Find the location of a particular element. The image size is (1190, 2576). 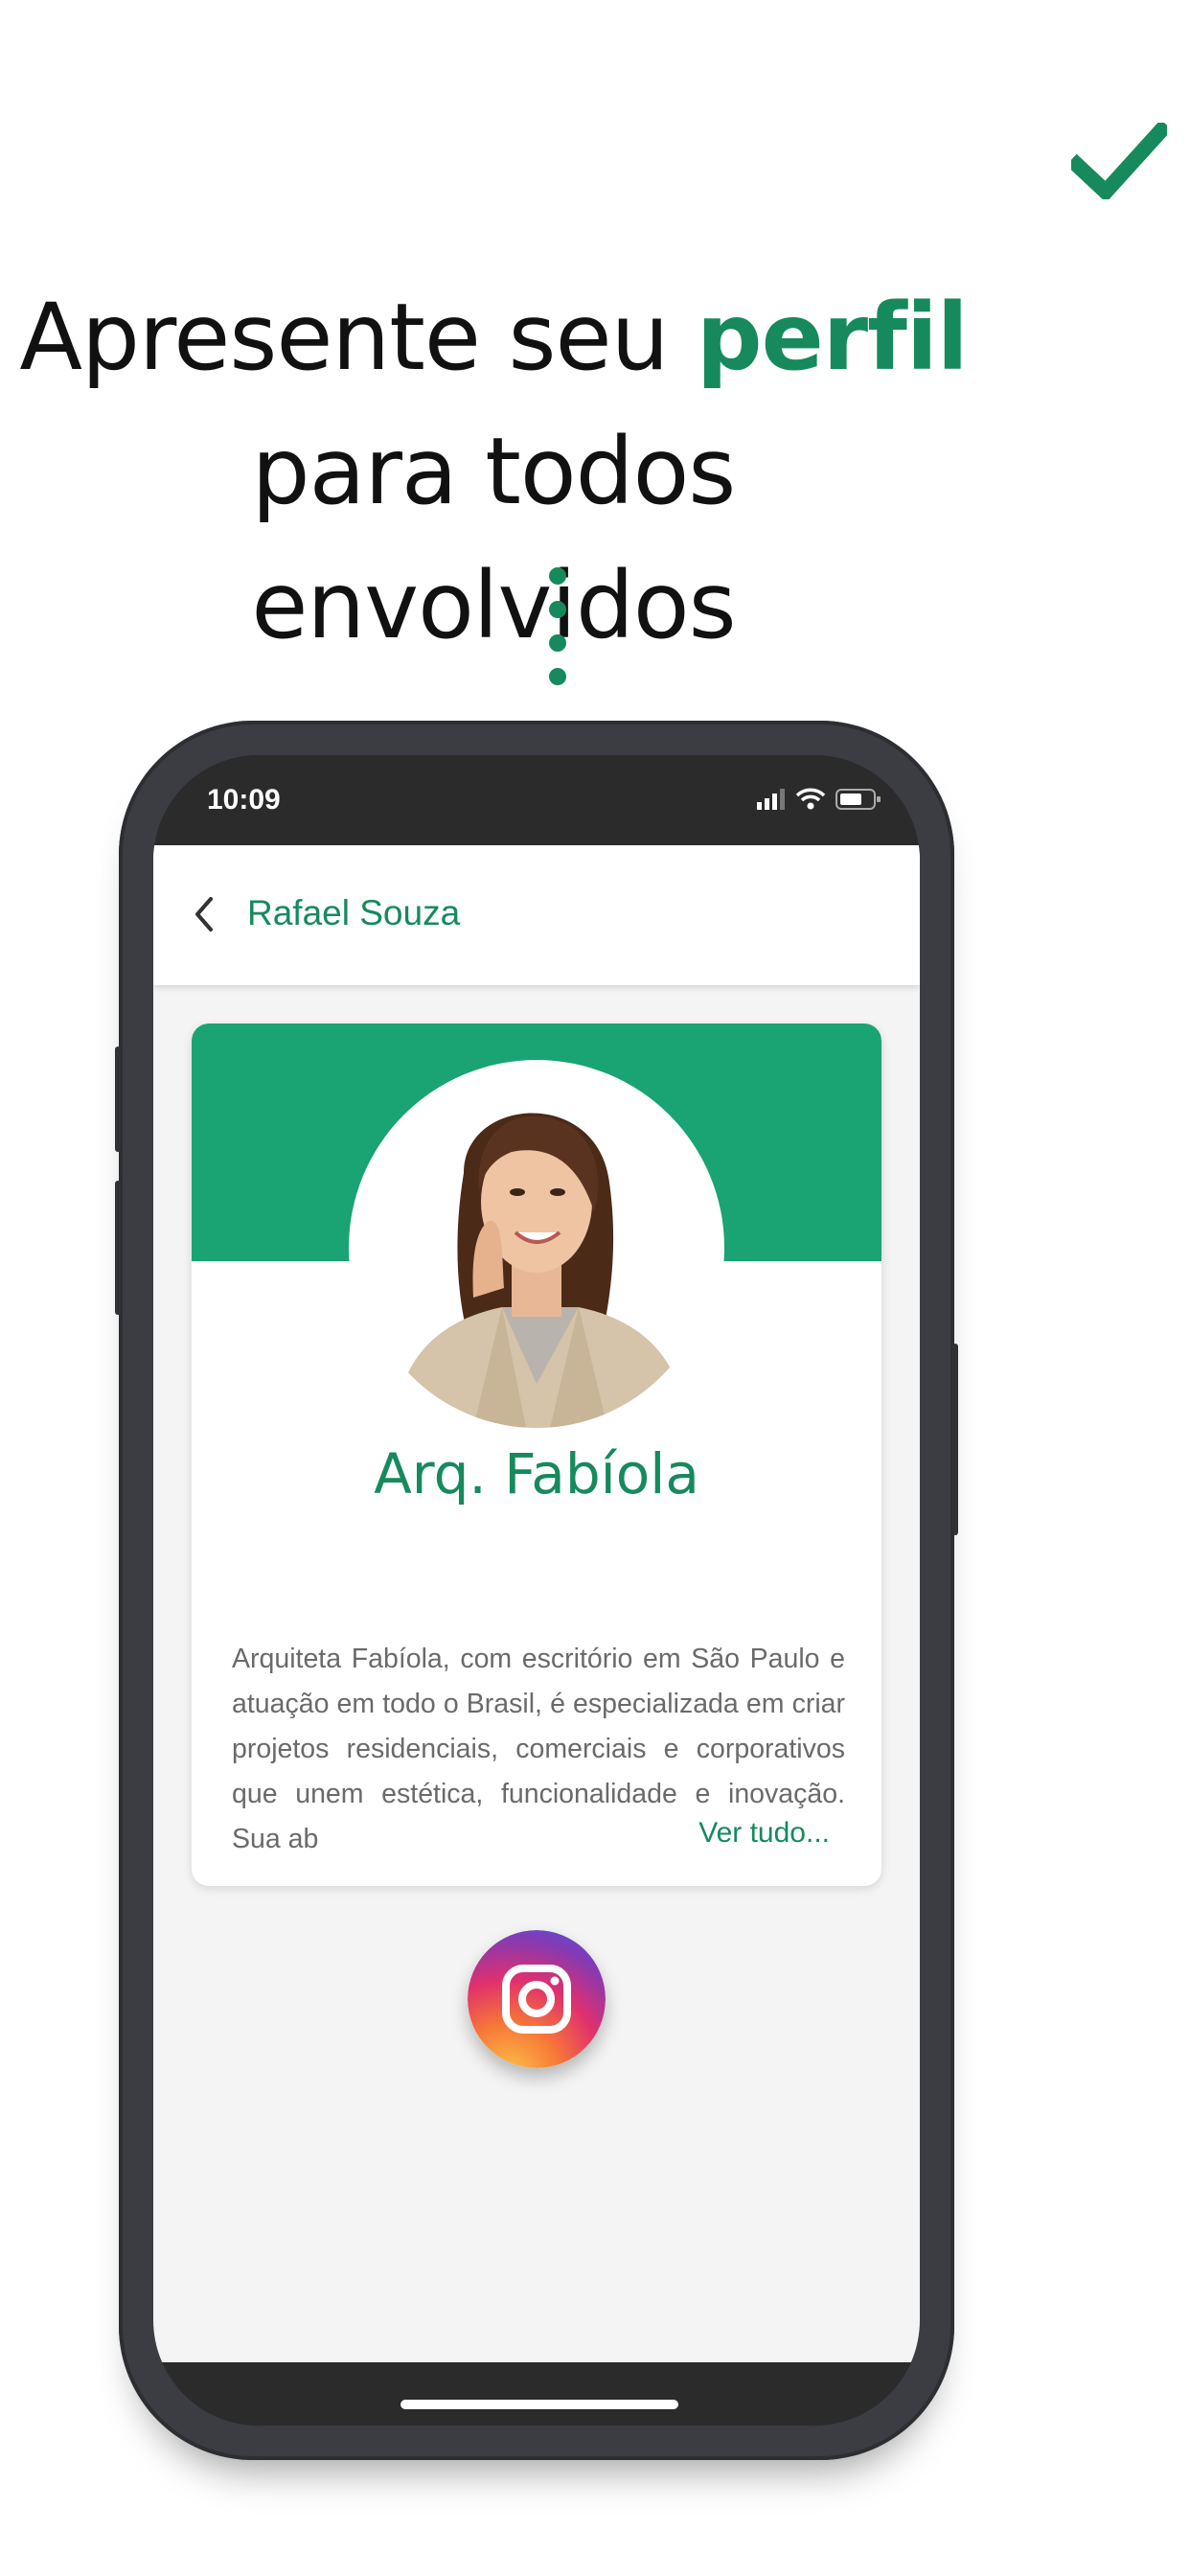

status-time: 10:09 is located at coordinates (244, 800).